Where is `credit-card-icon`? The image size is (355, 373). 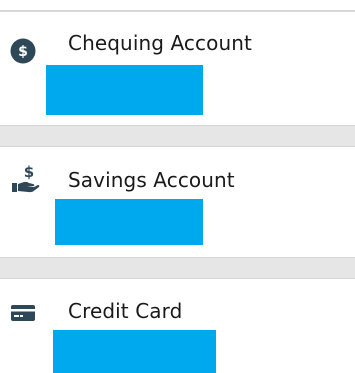 credit-card-icon is located at coordinates (23, 313).